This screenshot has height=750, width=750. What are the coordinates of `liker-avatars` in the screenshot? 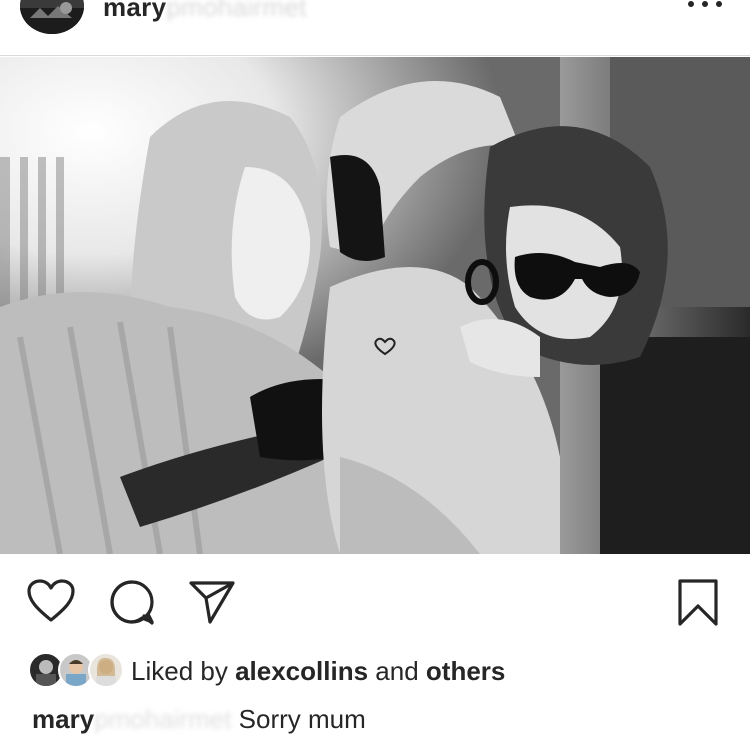 It's located at (77, 670).